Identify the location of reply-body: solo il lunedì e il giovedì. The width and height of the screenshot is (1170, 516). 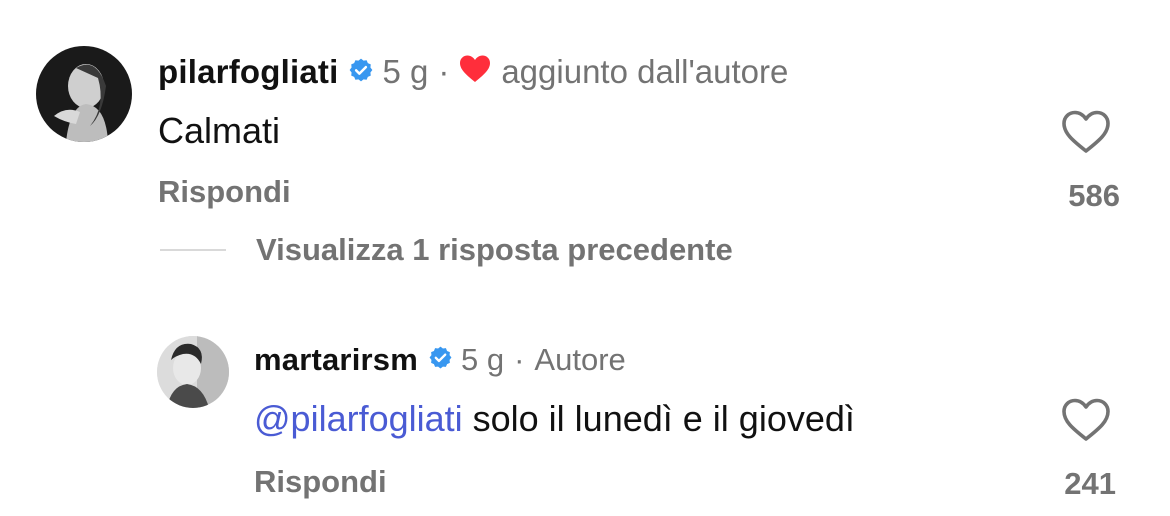
(658, 418).